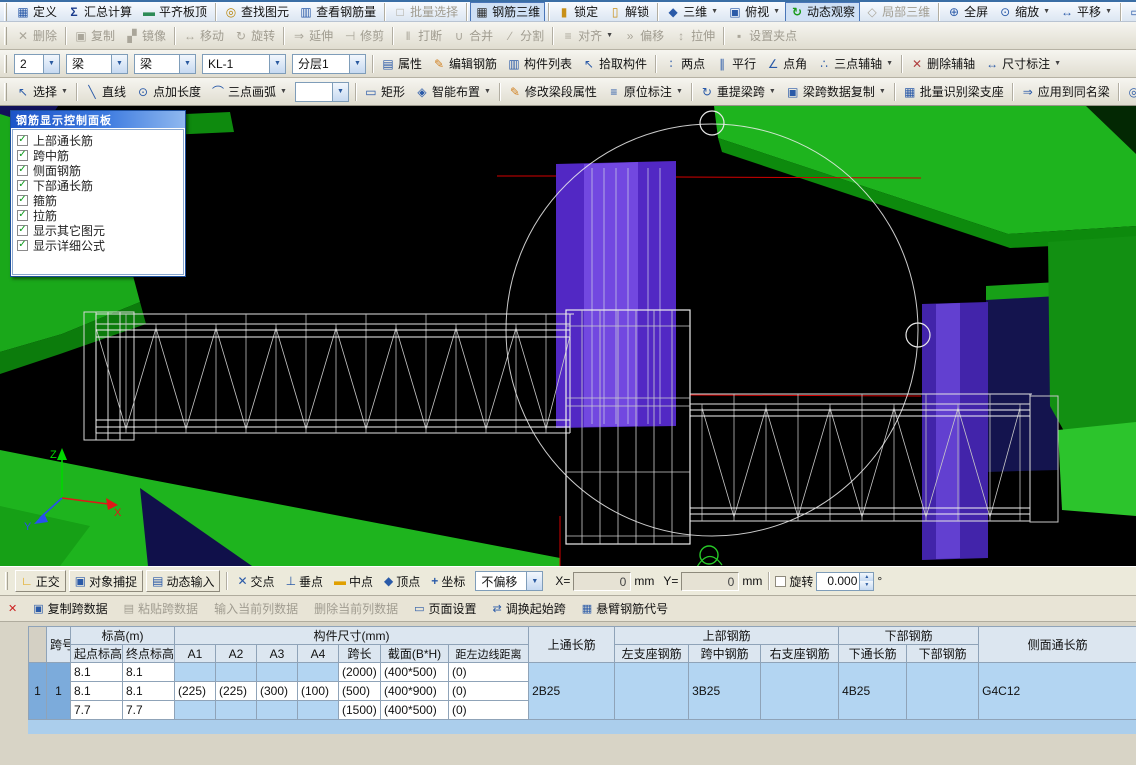 The height and width of the screenshot is (765, 1136). Describe the element at coordinates (98, 230) in the screenshot. I see `panel-item-show-other-elements: ✓ 显示其它图元` at that location.